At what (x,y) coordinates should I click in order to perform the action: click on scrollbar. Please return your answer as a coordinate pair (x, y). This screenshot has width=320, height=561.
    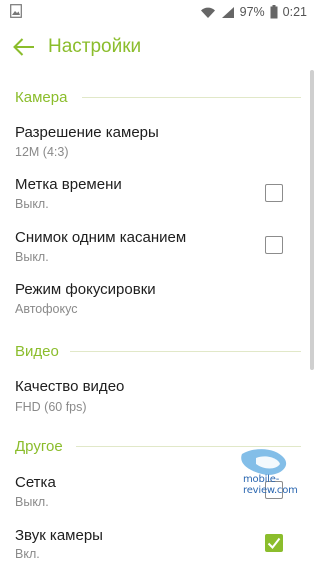
    Looking at the image, I should click on (312, 220).